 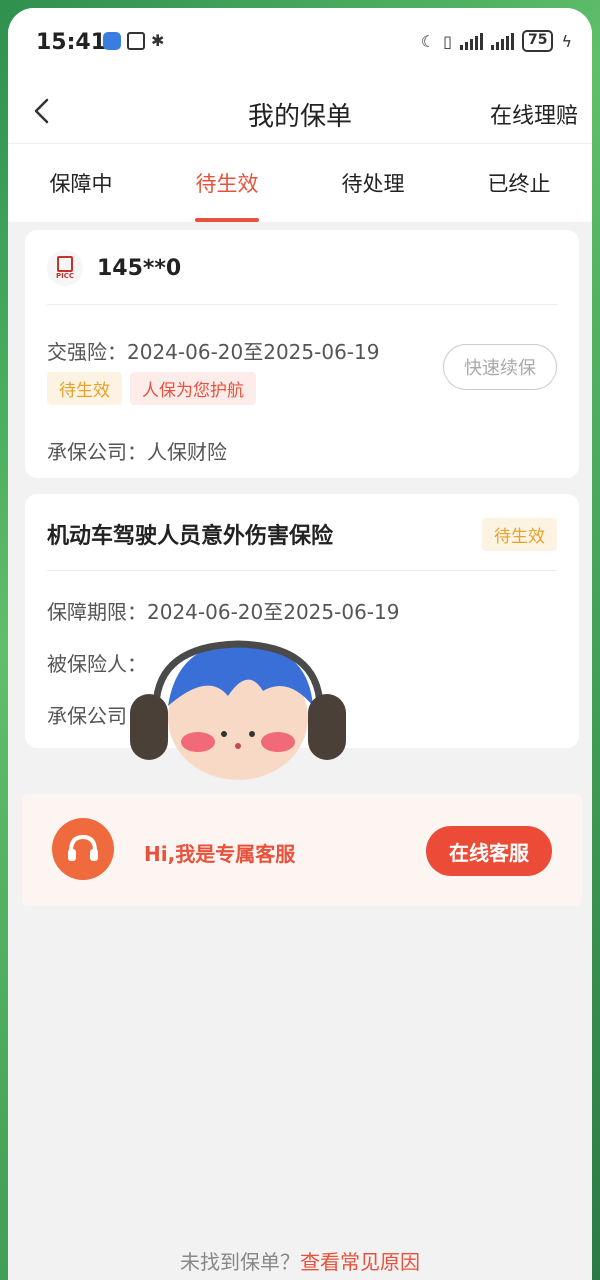 What do you see at coordinates (81, 183) in the screenshot?
I see `tab-in-force: 保障中` at bounding box center [81, 183].